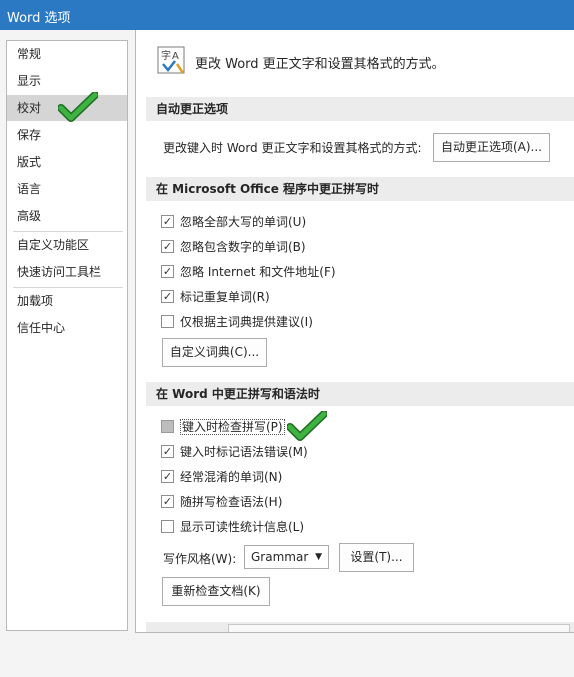  What do you see at coordinates (216, 591) in the screenshot?
I see `recheck-document-button: 重新检查文档(K)` at bounding box center [216, 591].